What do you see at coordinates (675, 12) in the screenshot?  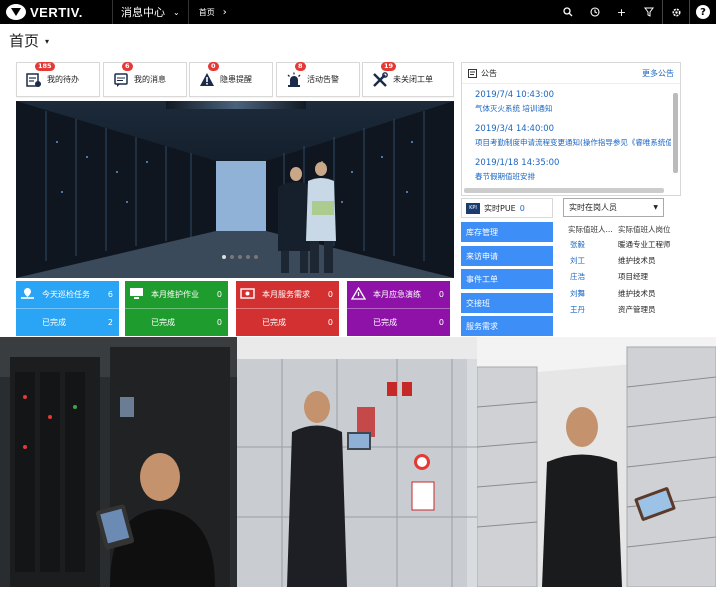 I see `gear-icon` at bounding box center [675, 12].